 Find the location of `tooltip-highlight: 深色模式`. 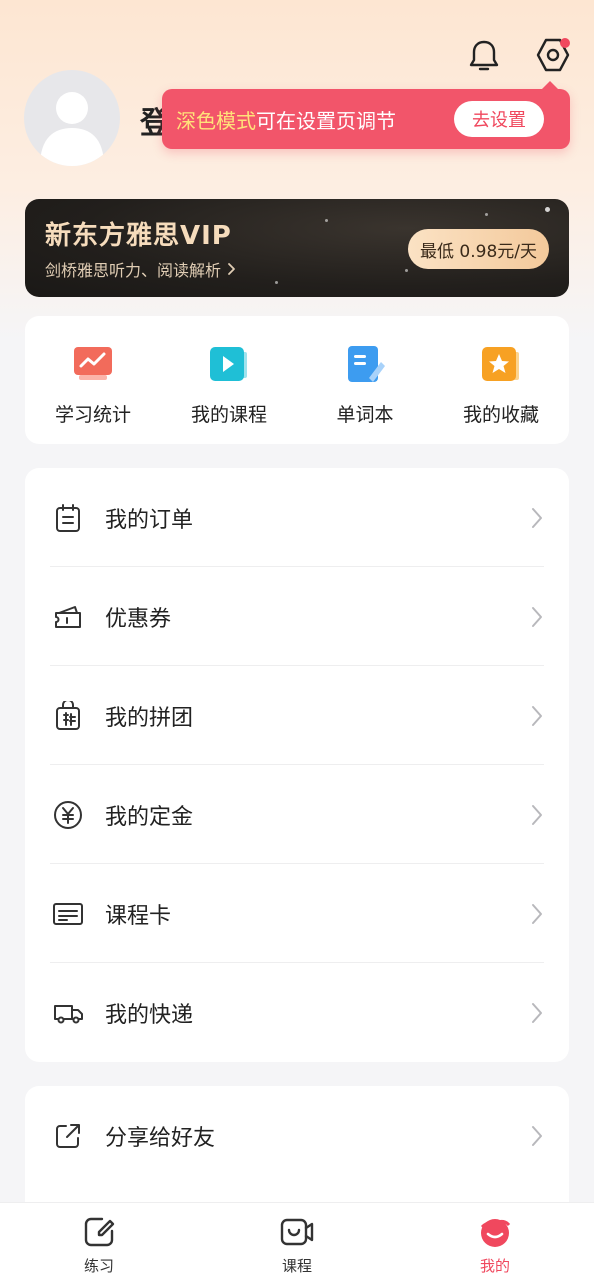

tooltip-highlight: 深色模式 is located at coordinates (216, 120).